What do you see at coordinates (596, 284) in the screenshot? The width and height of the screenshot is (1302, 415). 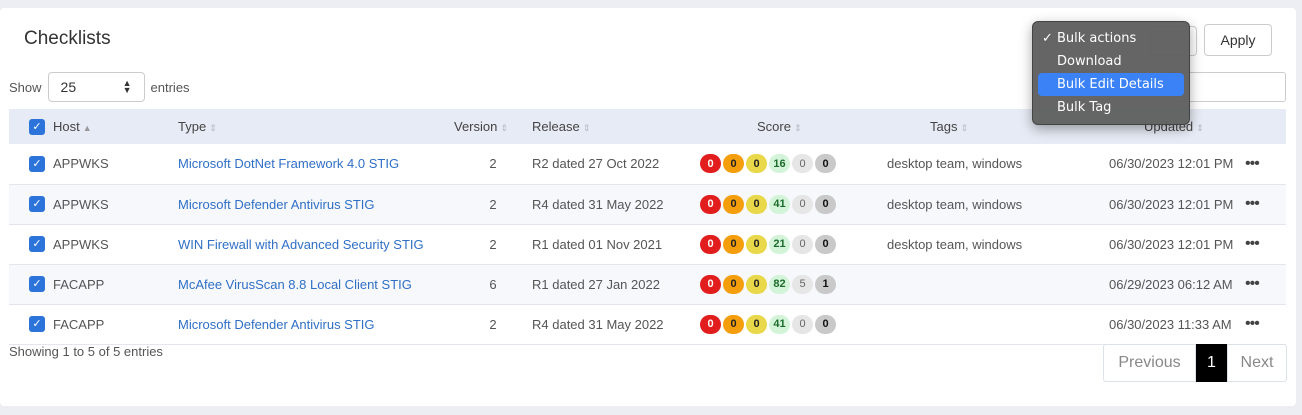 I see `release-cell: R1 dated 27 Jan 2022` at bounding box center [596, 284].